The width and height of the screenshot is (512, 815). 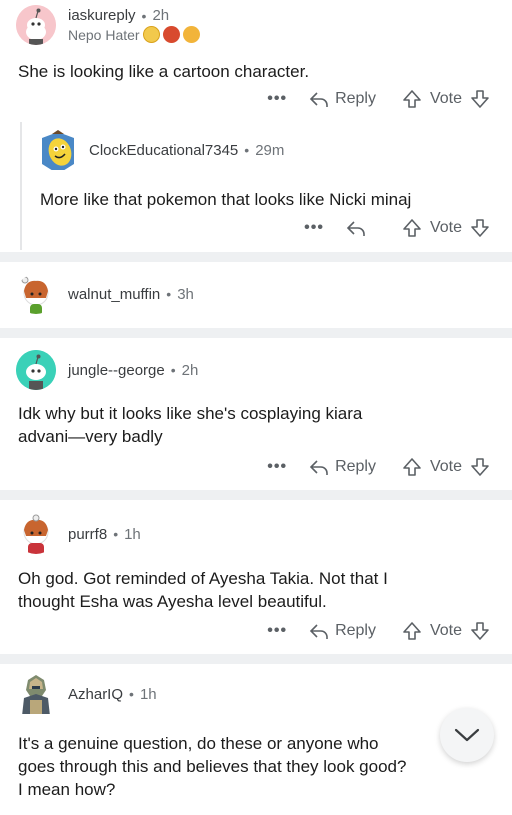 What do you see at coordinates (114, 294) in the screenshot?
I see `username: walnut_muffin` at bounding box center [114, 294].